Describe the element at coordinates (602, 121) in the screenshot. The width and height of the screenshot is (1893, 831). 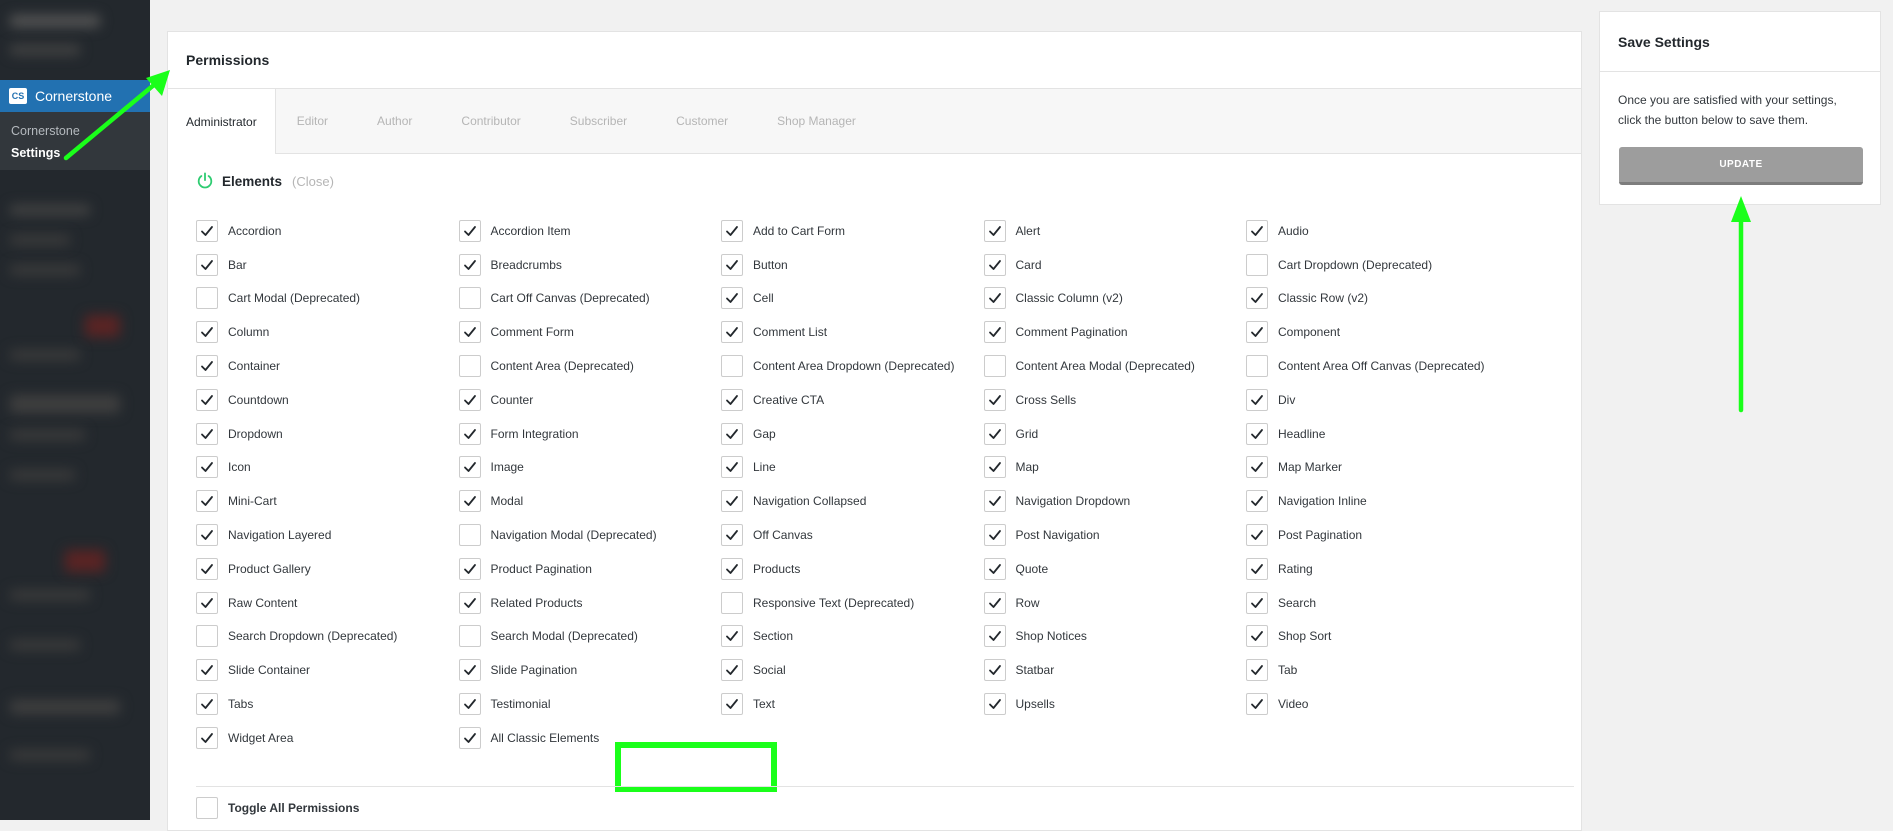
I see `tab-subscriber: Subscriber` at that location.